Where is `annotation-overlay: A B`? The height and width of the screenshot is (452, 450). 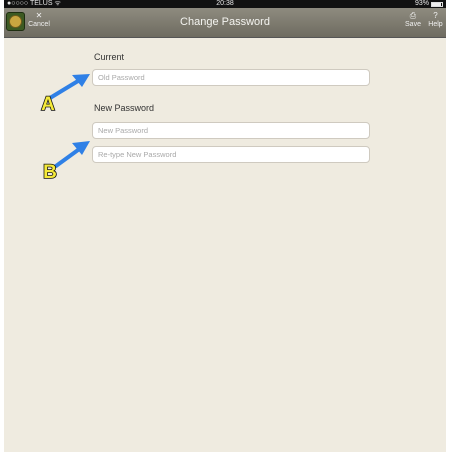
annotation-overlay: A B is located at coordinates (65, 129).